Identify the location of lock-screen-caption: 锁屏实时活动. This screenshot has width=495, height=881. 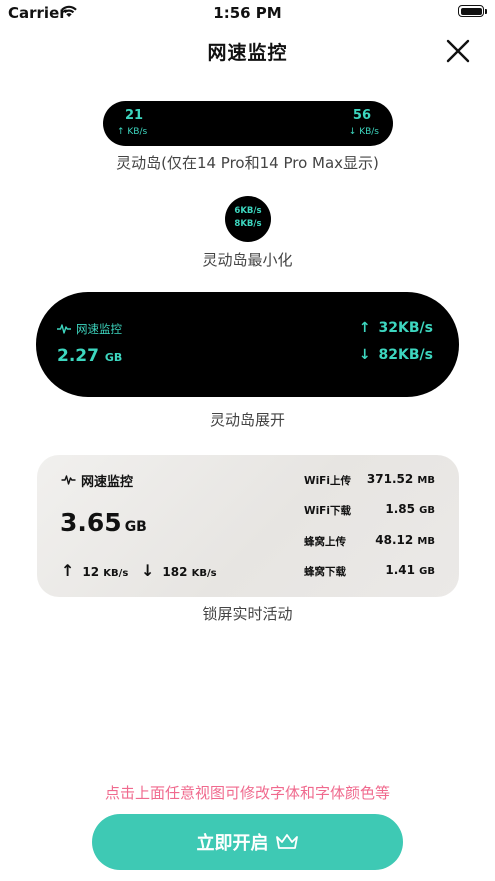
(247, 614).